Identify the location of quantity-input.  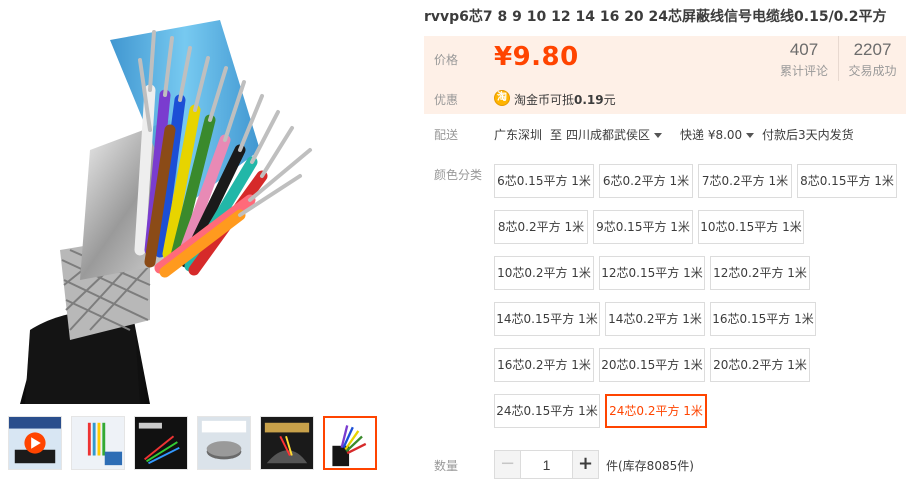
(546, 464).